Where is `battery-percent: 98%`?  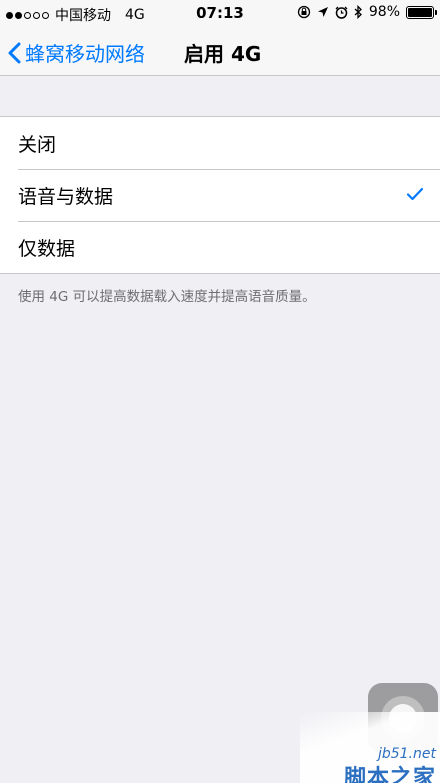 battery-percent: 98% is located at coordinates (384, 12).